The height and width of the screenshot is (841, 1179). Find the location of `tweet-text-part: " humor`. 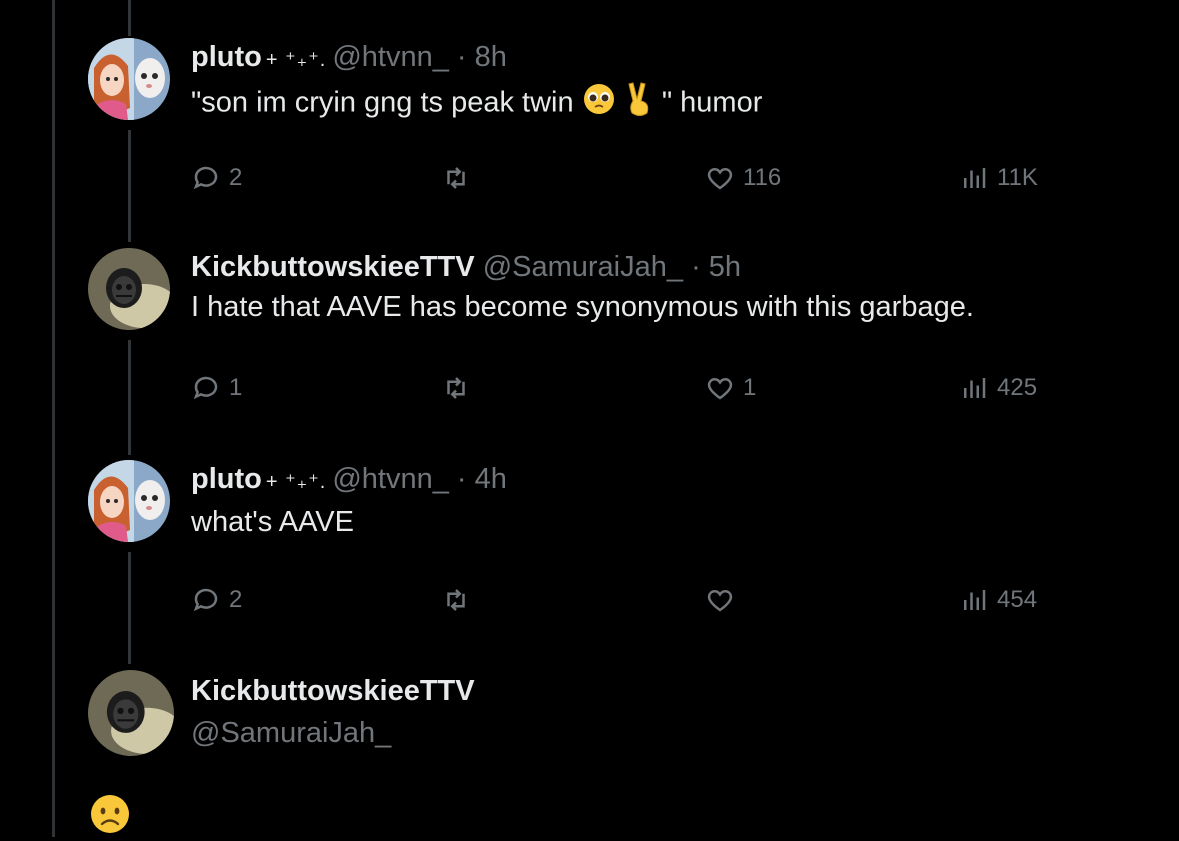

tweet-text-part: " humor is located at coordinates (712, 102).